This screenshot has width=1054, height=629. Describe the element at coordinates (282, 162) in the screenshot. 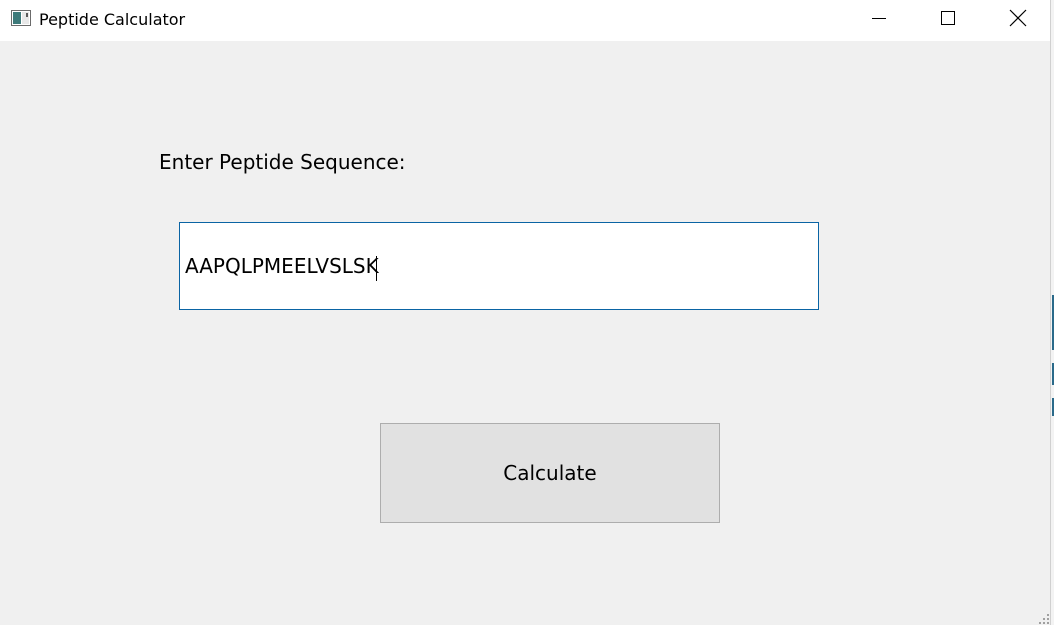

I see `sequence-label: Enter Peptide Sequence:` at that location.